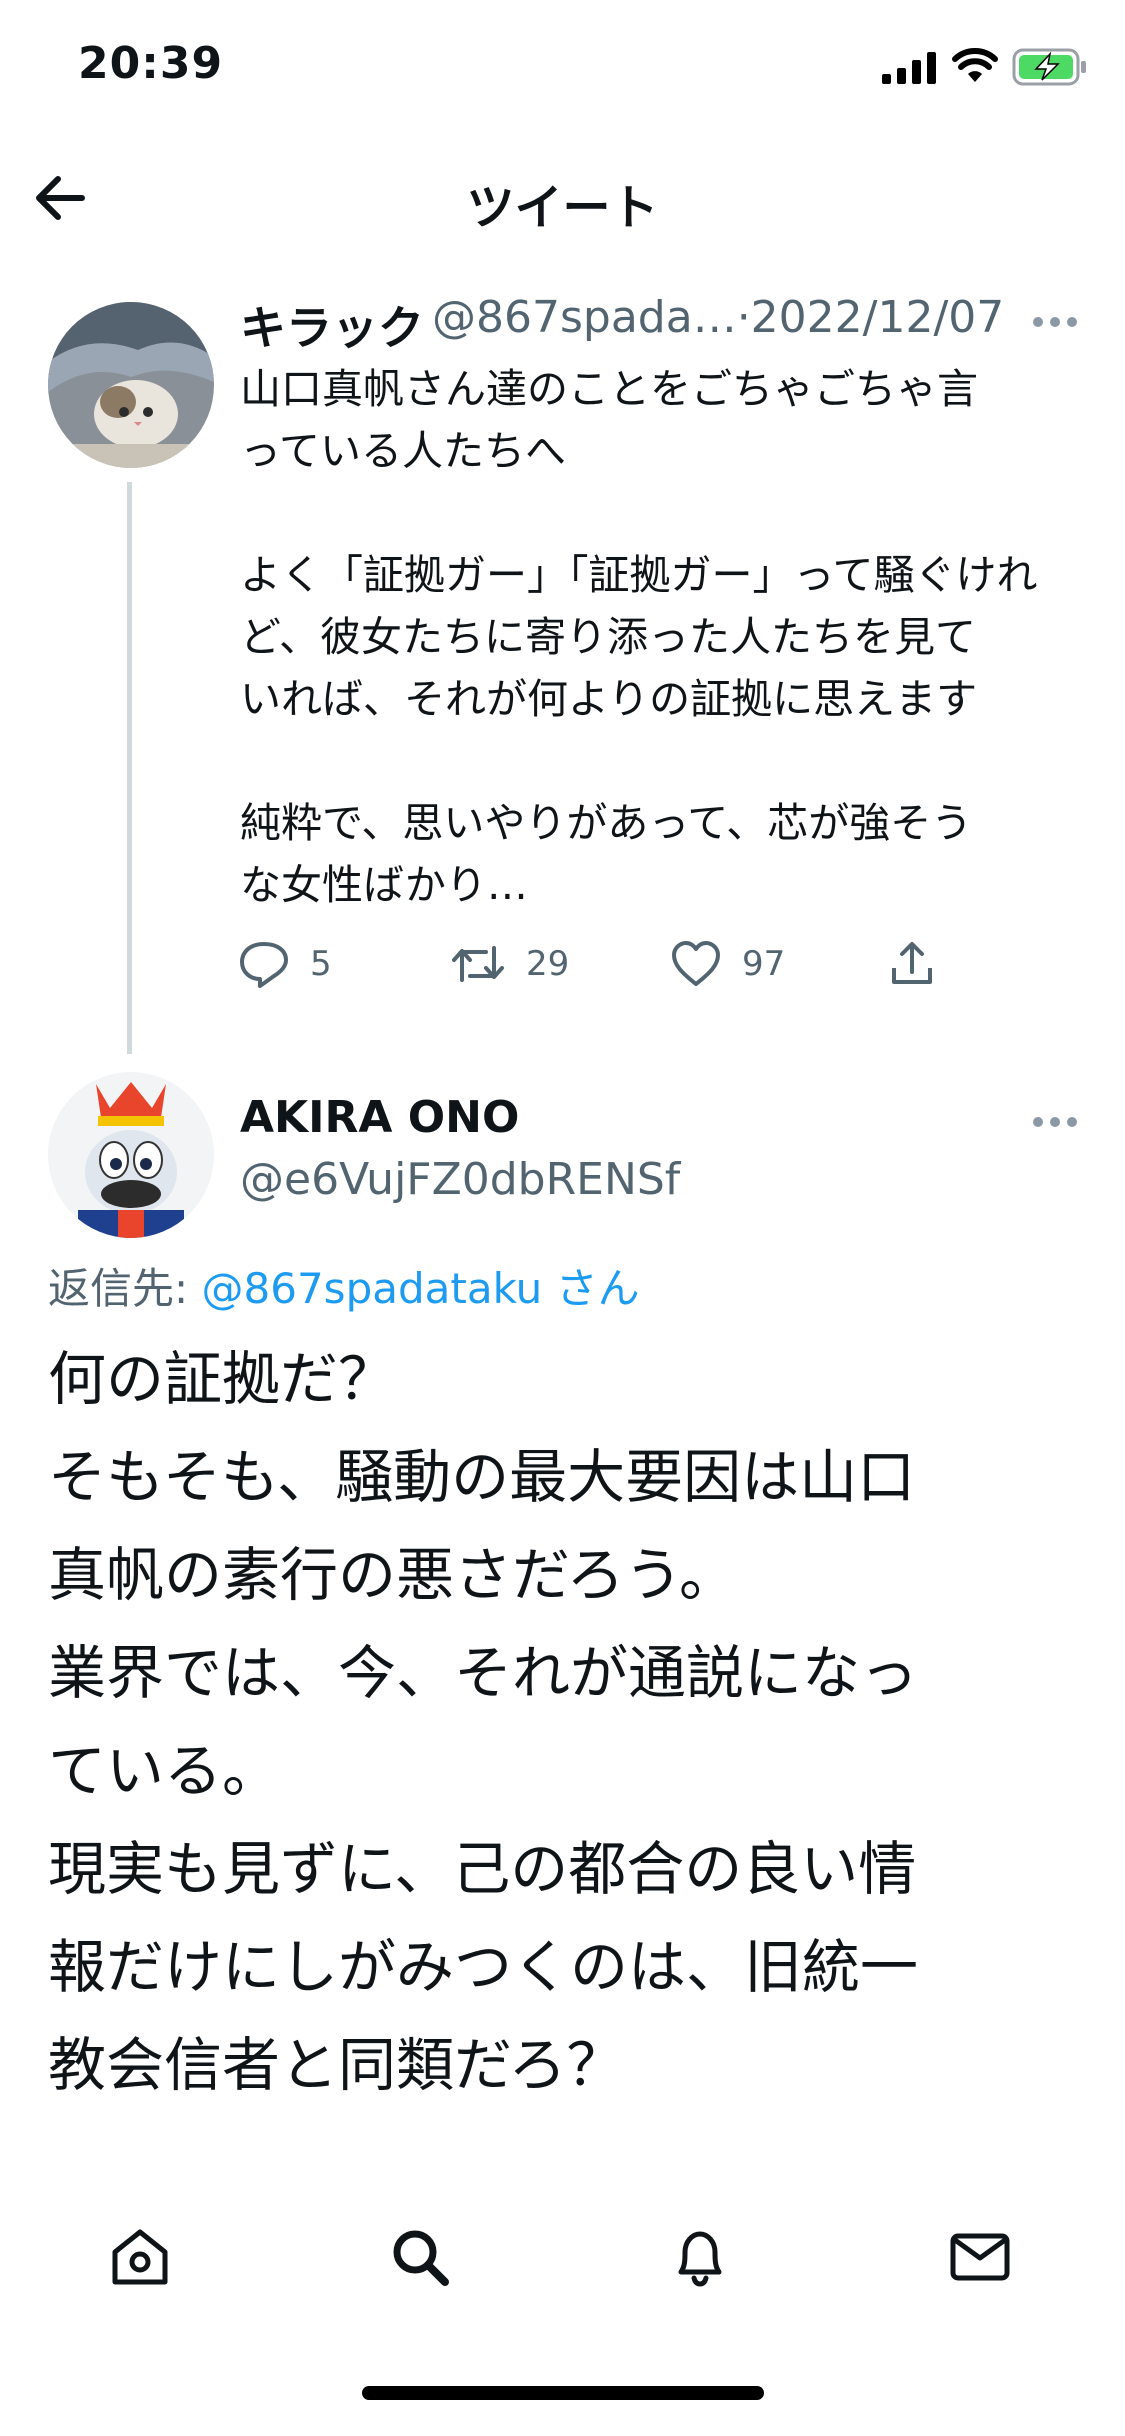  Describe the element at coordinates (125, 1288) in the screenshot. I see `reply-to-prefix: 返信先:` at that location.